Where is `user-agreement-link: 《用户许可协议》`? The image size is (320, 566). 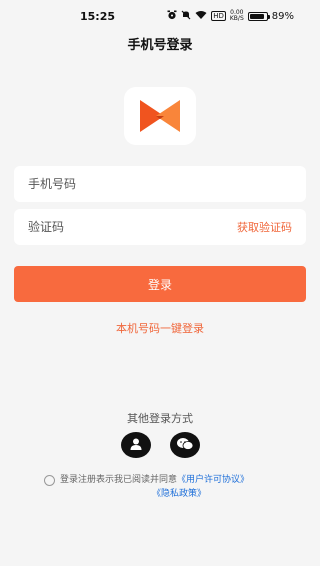
user-agreement-link: 《用户许可协议》 is located at coordinates (213, 480).